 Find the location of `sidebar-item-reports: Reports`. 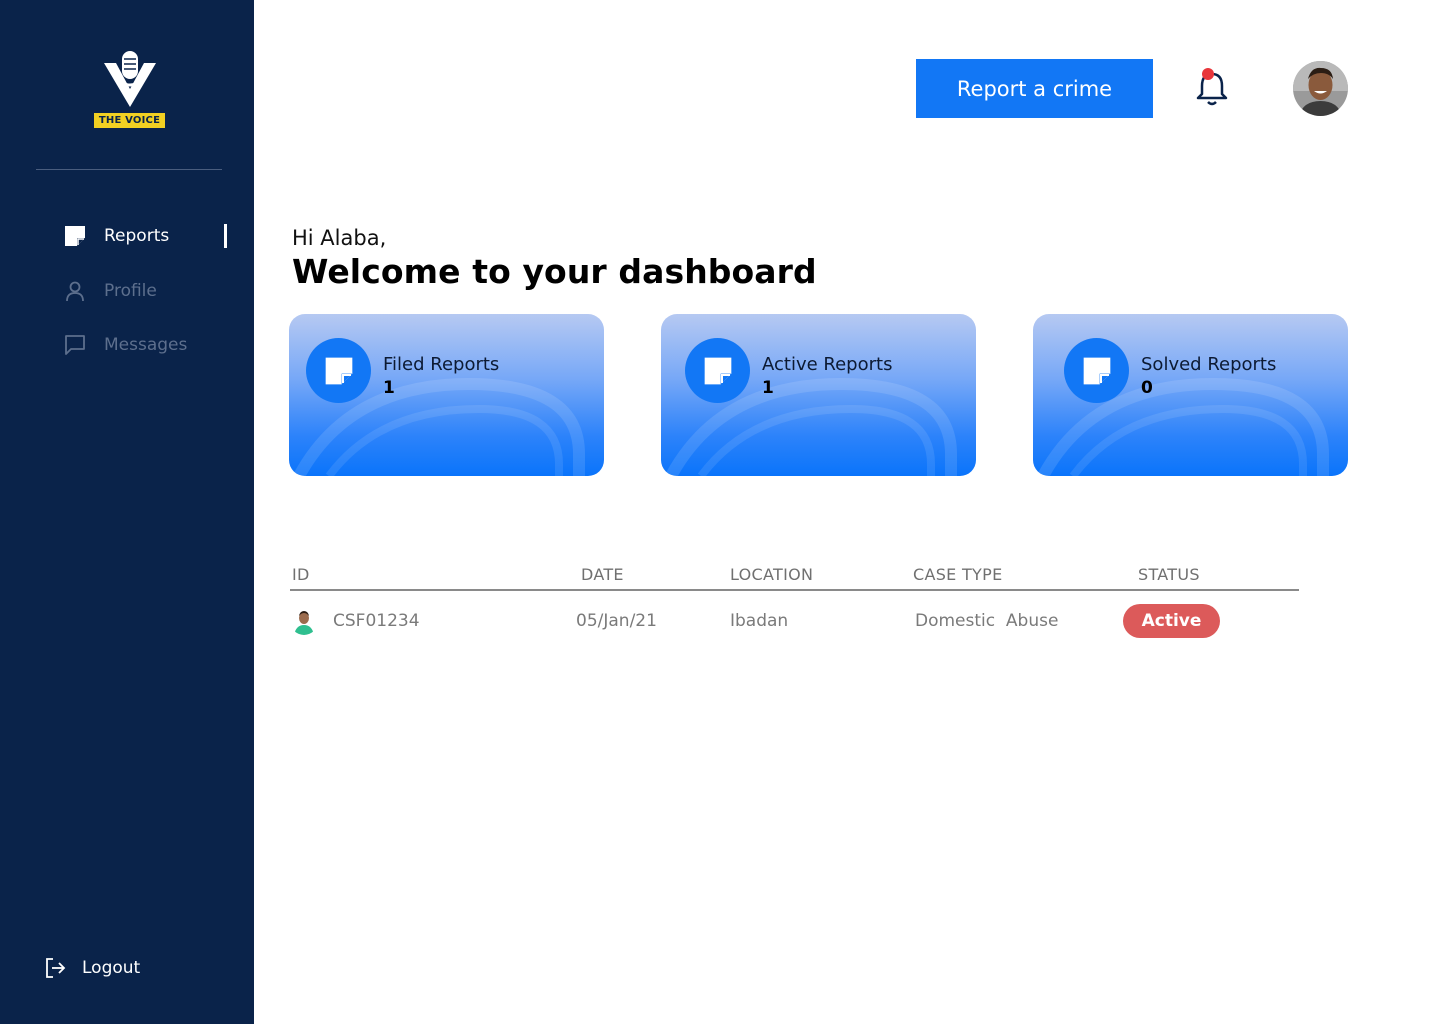

sidebar-item-reports: Reports is located at coordinates (115, 236).